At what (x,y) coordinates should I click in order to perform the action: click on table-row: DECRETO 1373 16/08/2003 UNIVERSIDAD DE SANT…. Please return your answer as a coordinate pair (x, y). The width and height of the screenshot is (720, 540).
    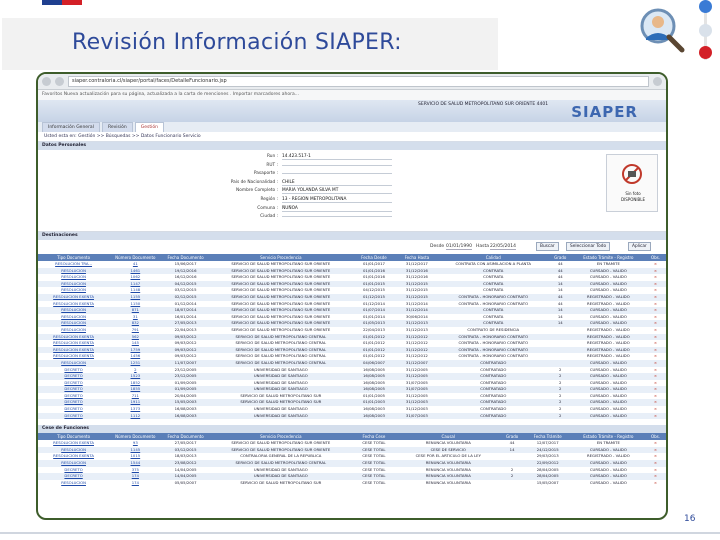
    Looking at the image, I should click on (352, 409).